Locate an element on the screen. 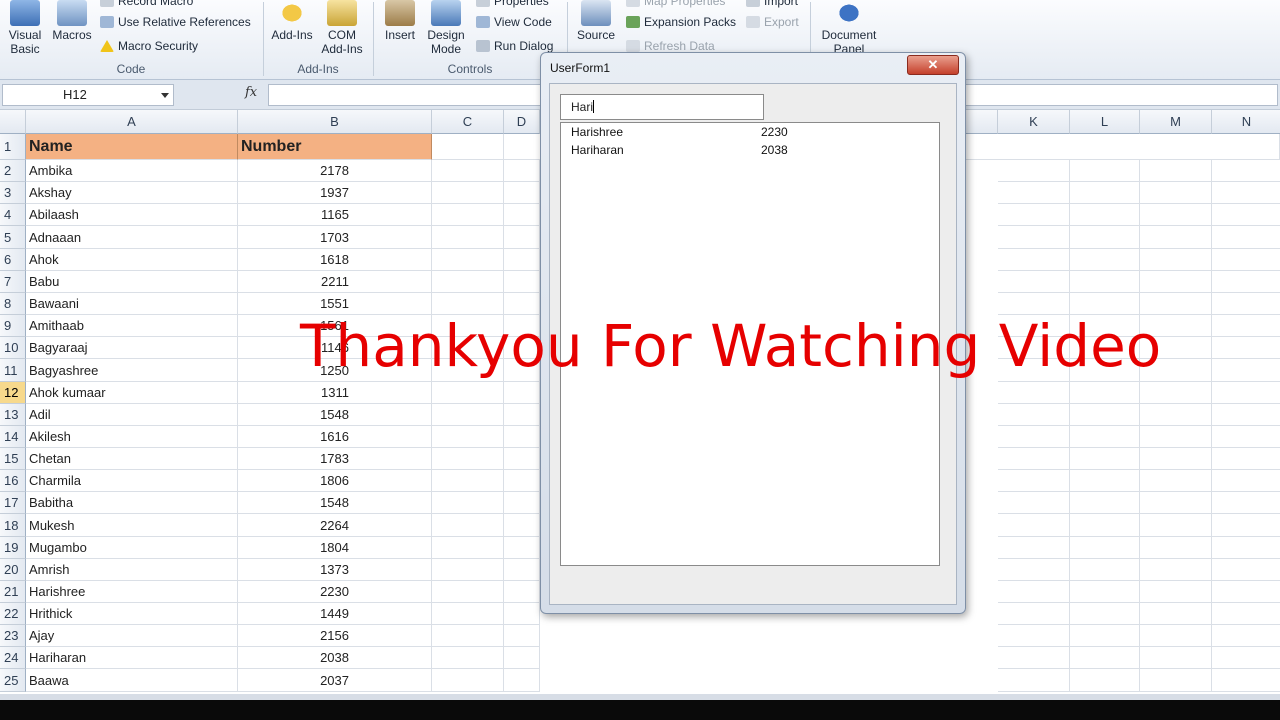 The width and height of the screenshot is (1280, 720). run-dialog-button: Run Dialog is located at coordinates (514, 46).